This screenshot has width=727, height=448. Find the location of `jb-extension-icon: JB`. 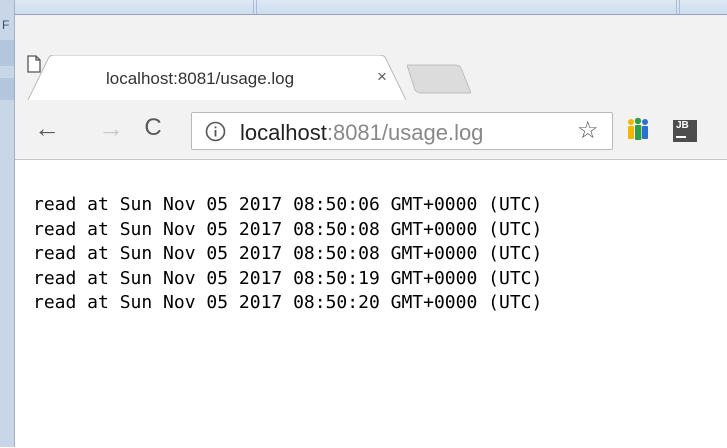

jb-extension-icon: JB is located at coordinates (685, 131).